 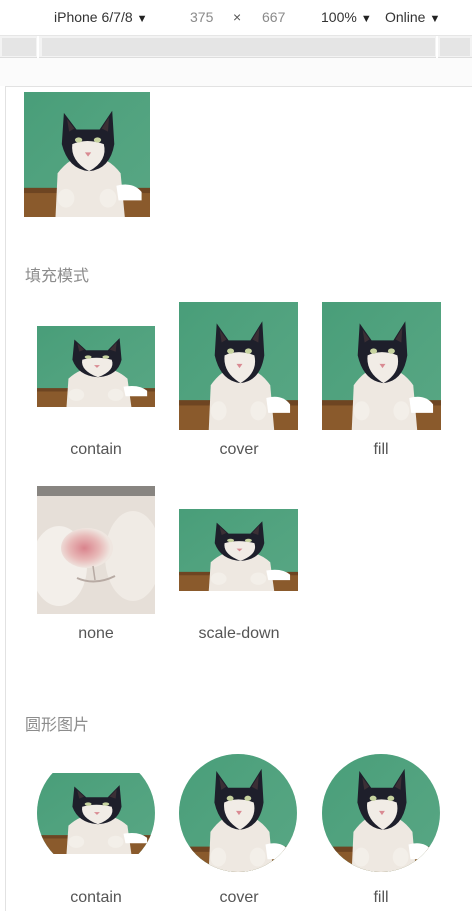 I want to click on caption-contain: contain, so click(x=96, y=449).